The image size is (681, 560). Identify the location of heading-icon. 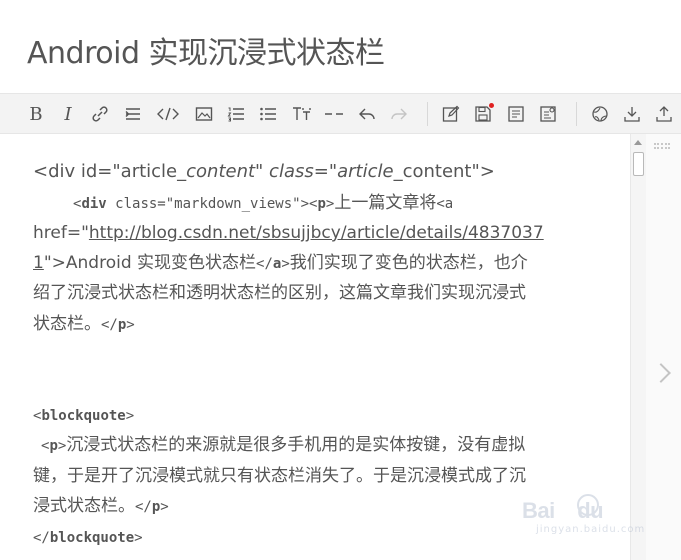
(302, 113).